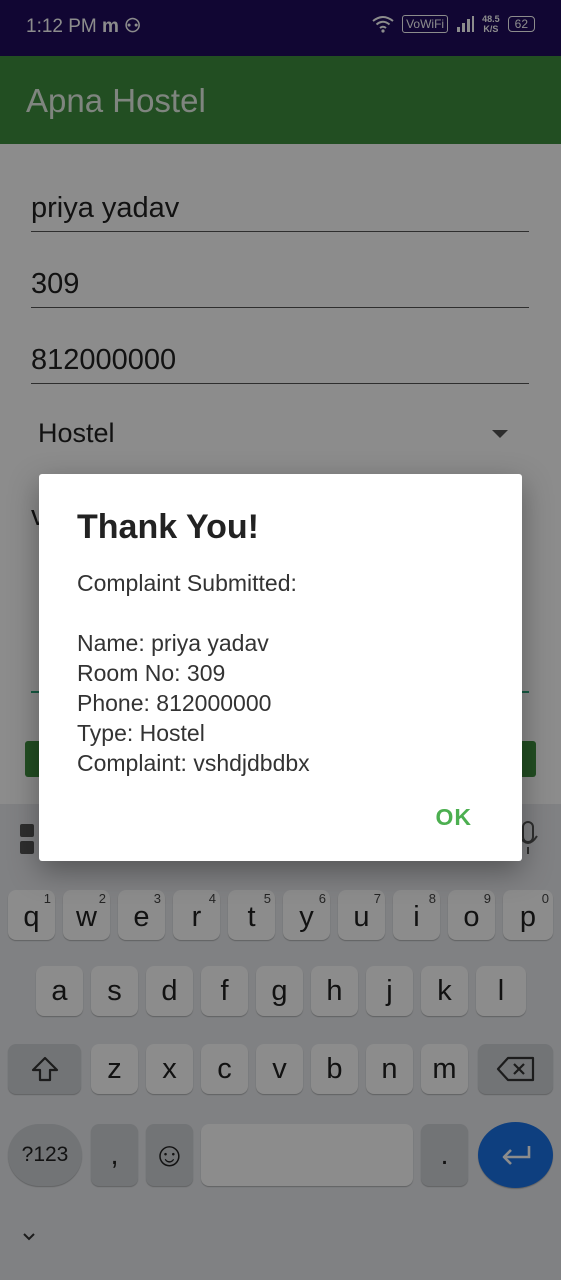 This screenshot has height=1280, width=561. What do you see at coordinates (173, 643) in the screenshot?
I see `dialog-line: Name: priya yadav` at bounding box center [173, 643].